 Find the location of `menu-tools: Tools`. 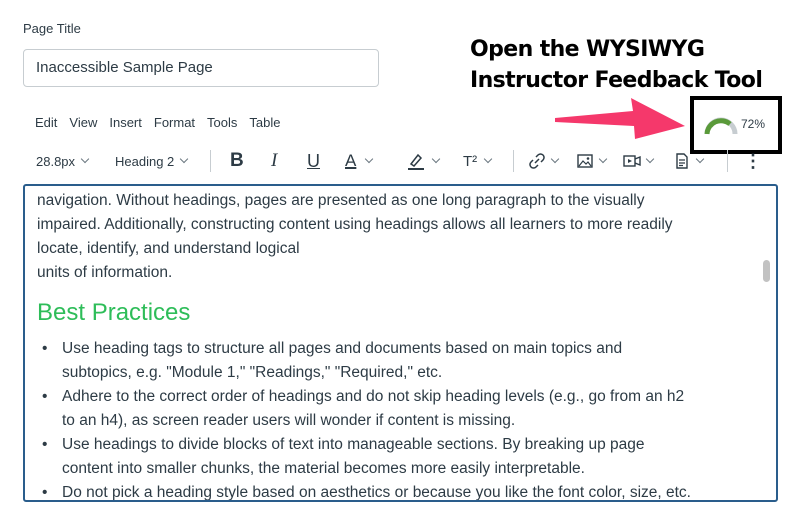

menu-tools: Tools is located at coordinates (222, 123).